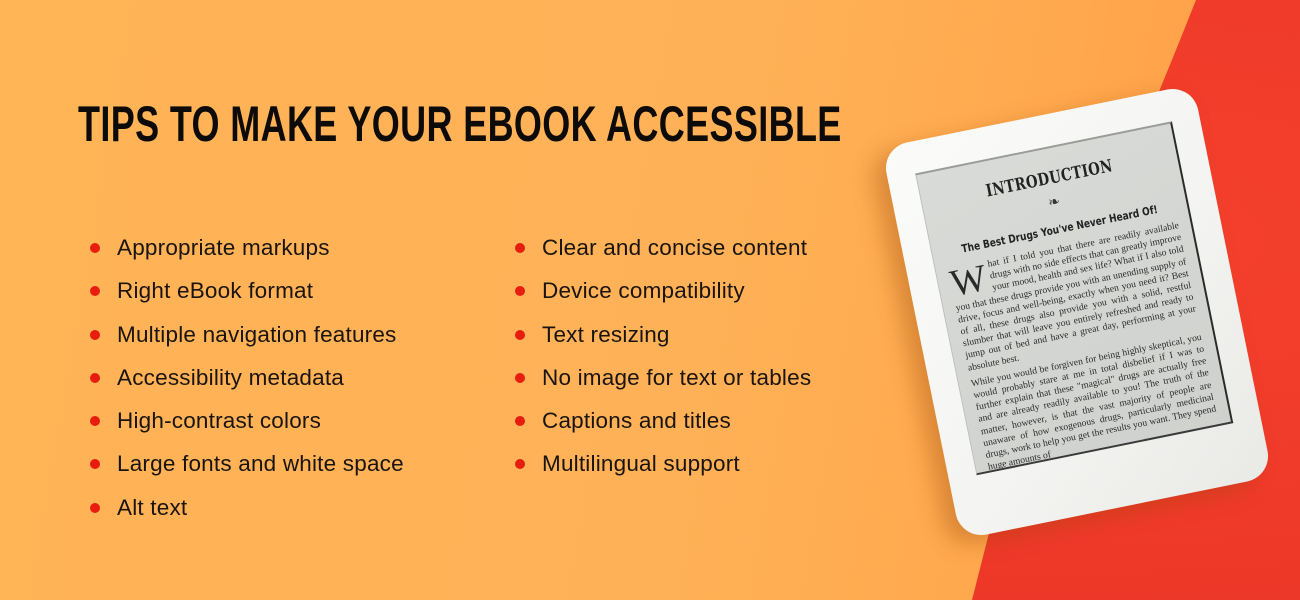  What do you see at coordinates (643, 291) in the screenshot?
I see `tip-label: Device compatibility` at bounding box center [643, 291].